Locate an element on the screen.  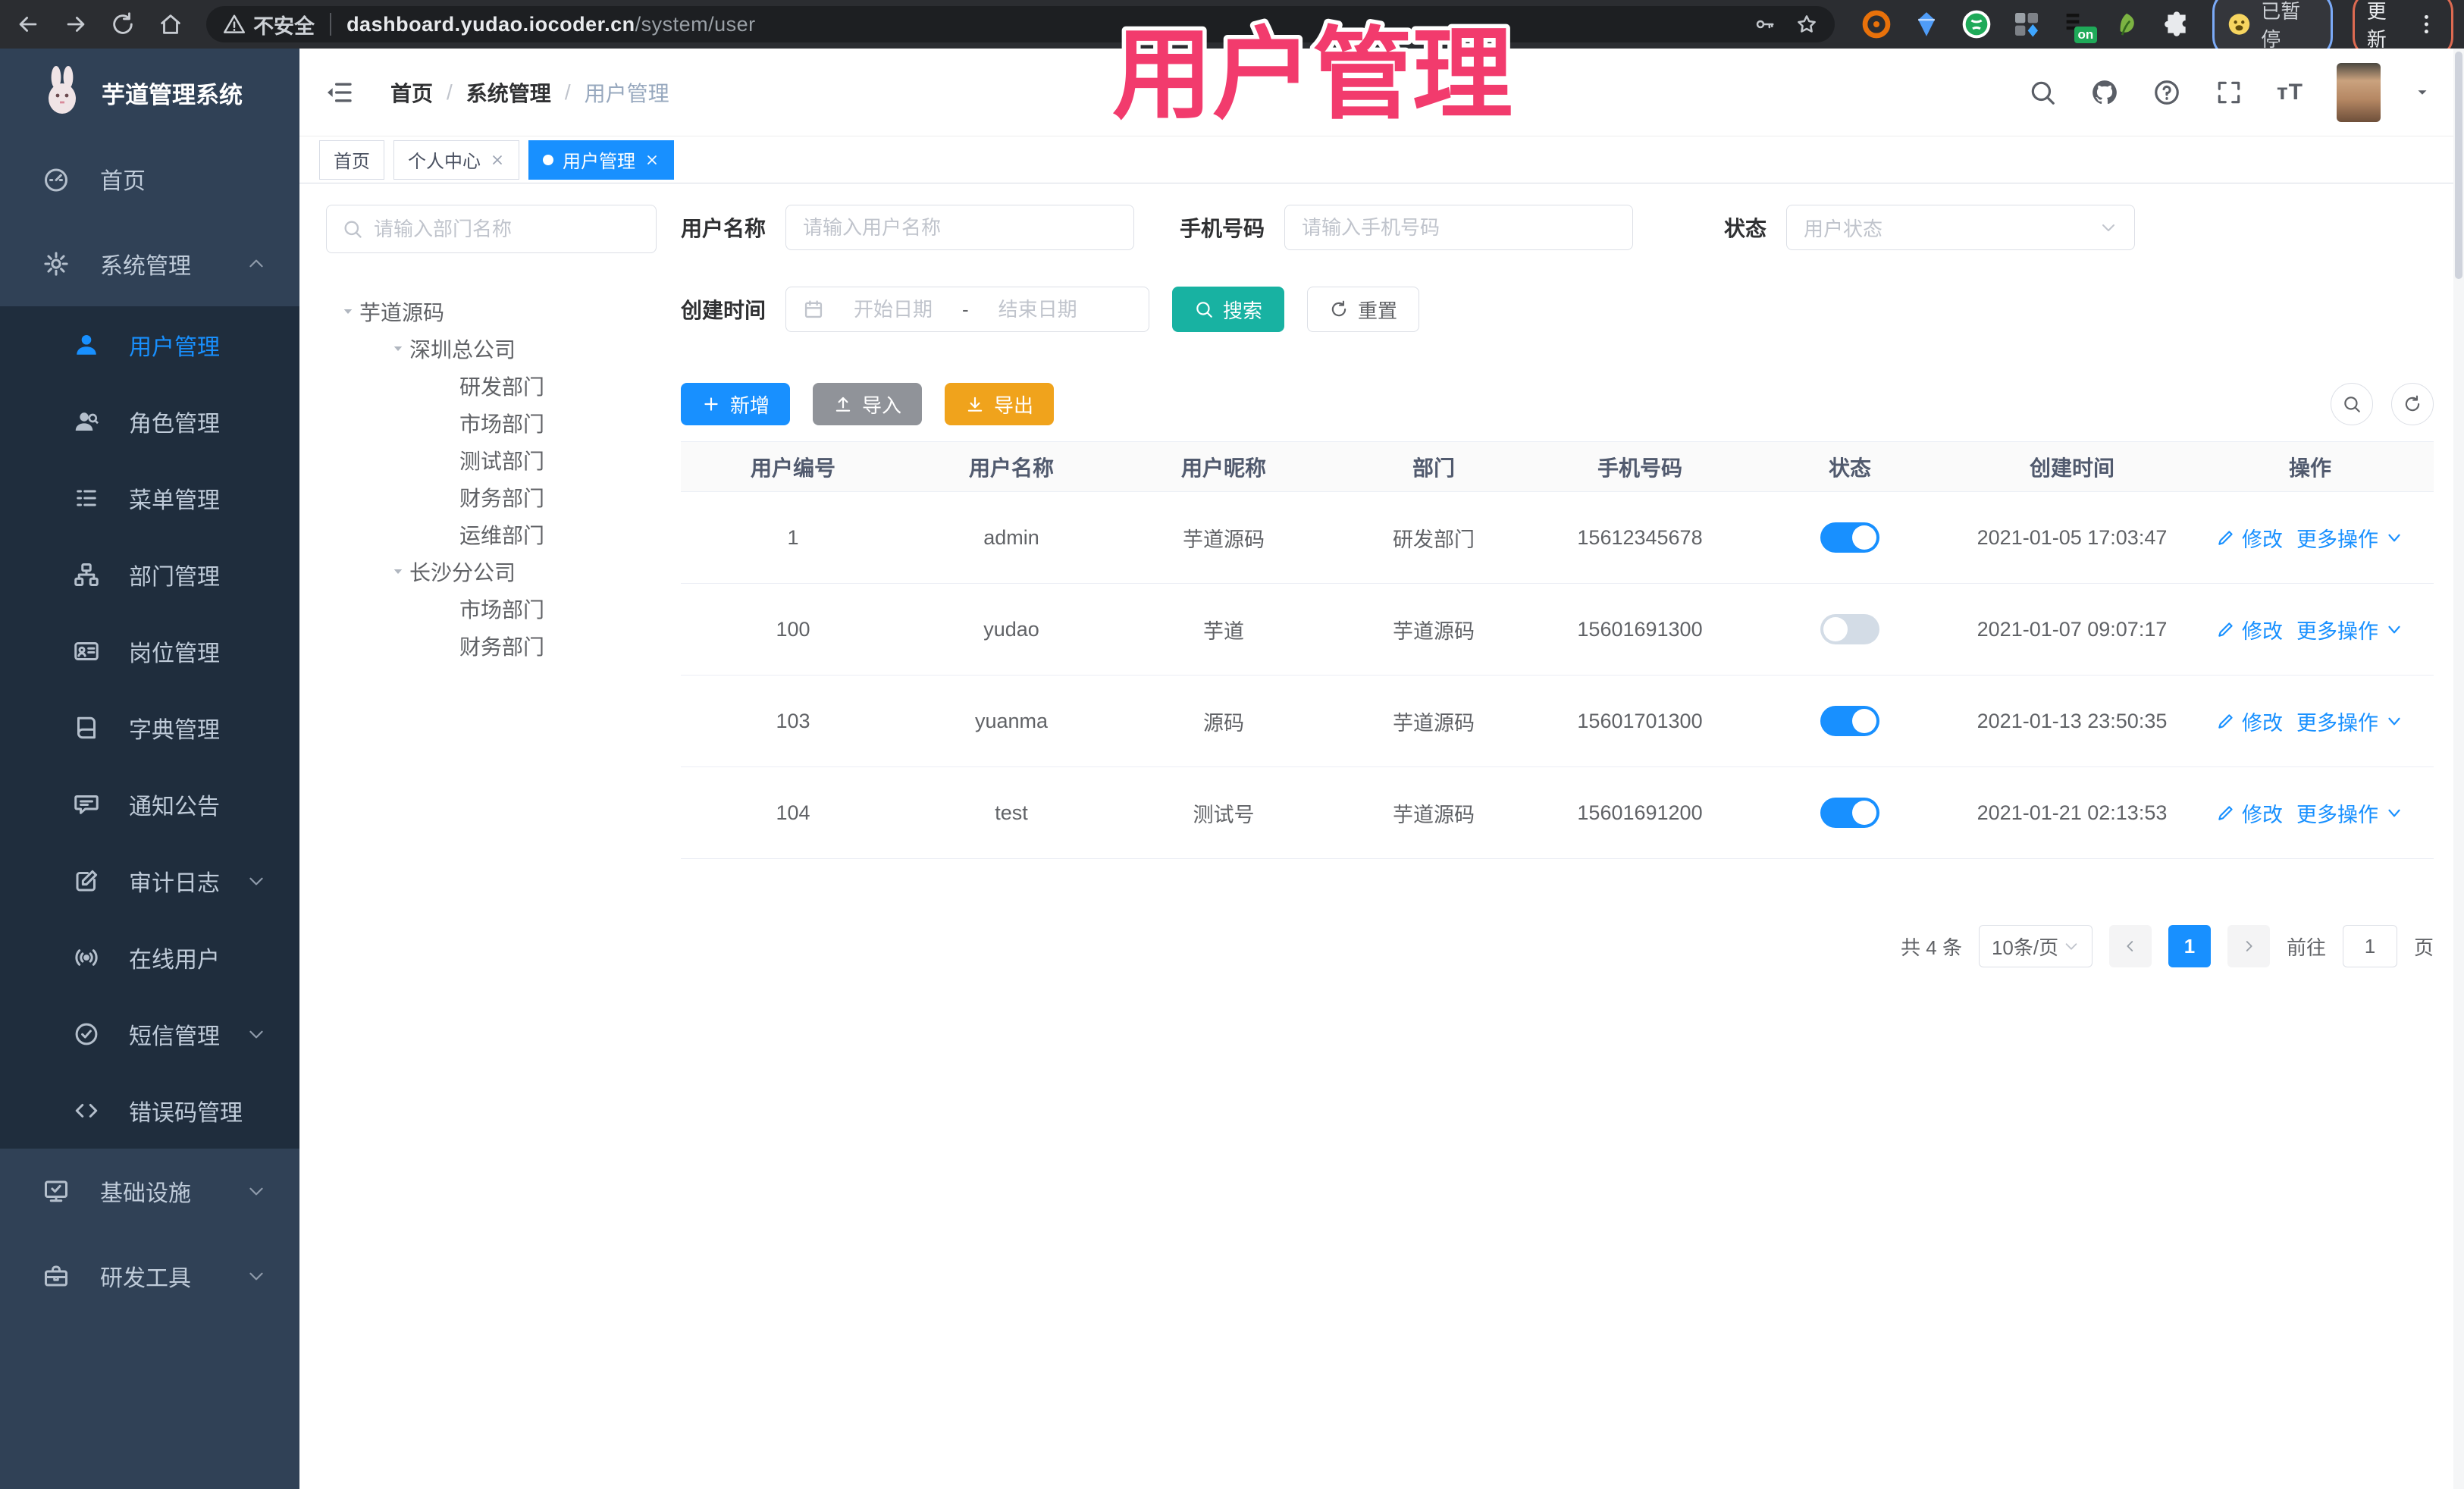
reload-icon is located at coordinates (123, 25).